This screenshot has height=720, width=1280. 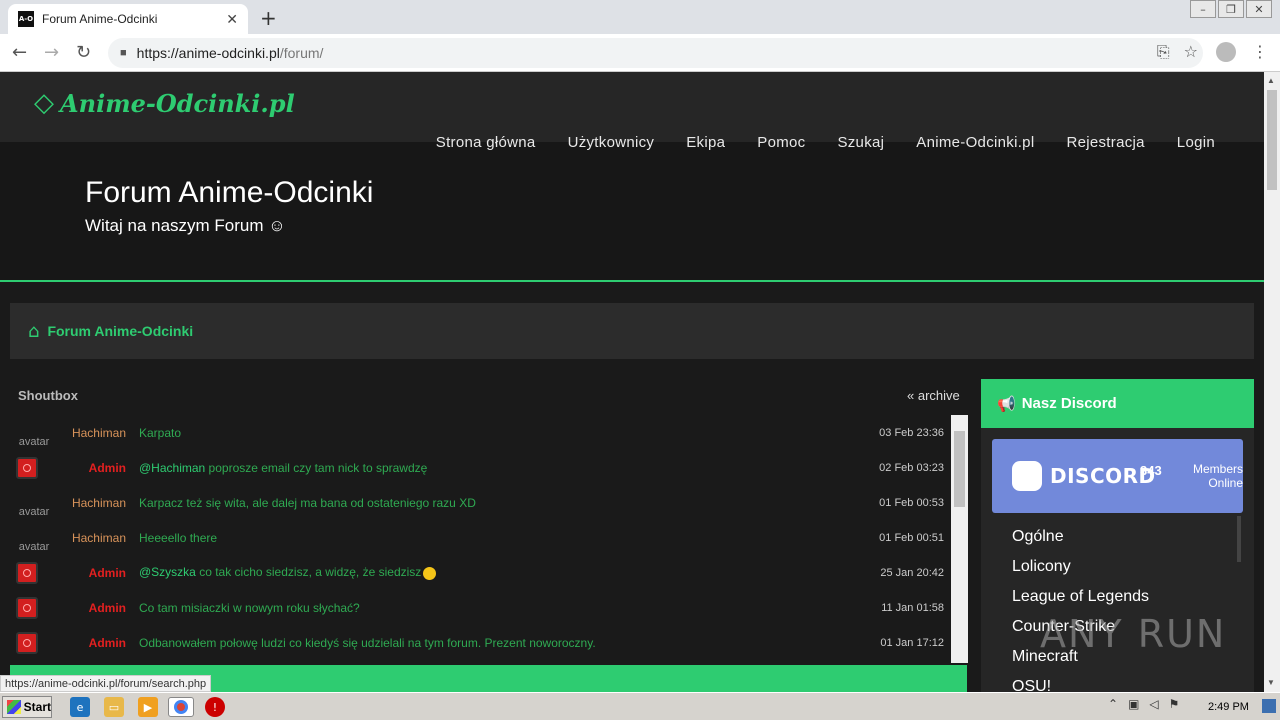 I want to click on folder-icon: ▭, so click(x=114, y=707).